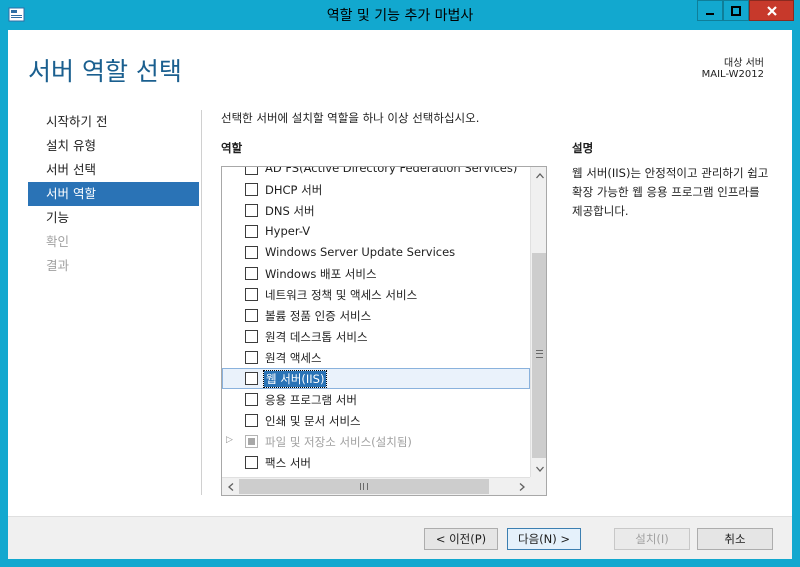  What do you see at coordinates (376, 315) in the screenshot?
I see `role-item-volume-activation: 볼륨 정품 인증 서비스` at bounding box center [376, 315].